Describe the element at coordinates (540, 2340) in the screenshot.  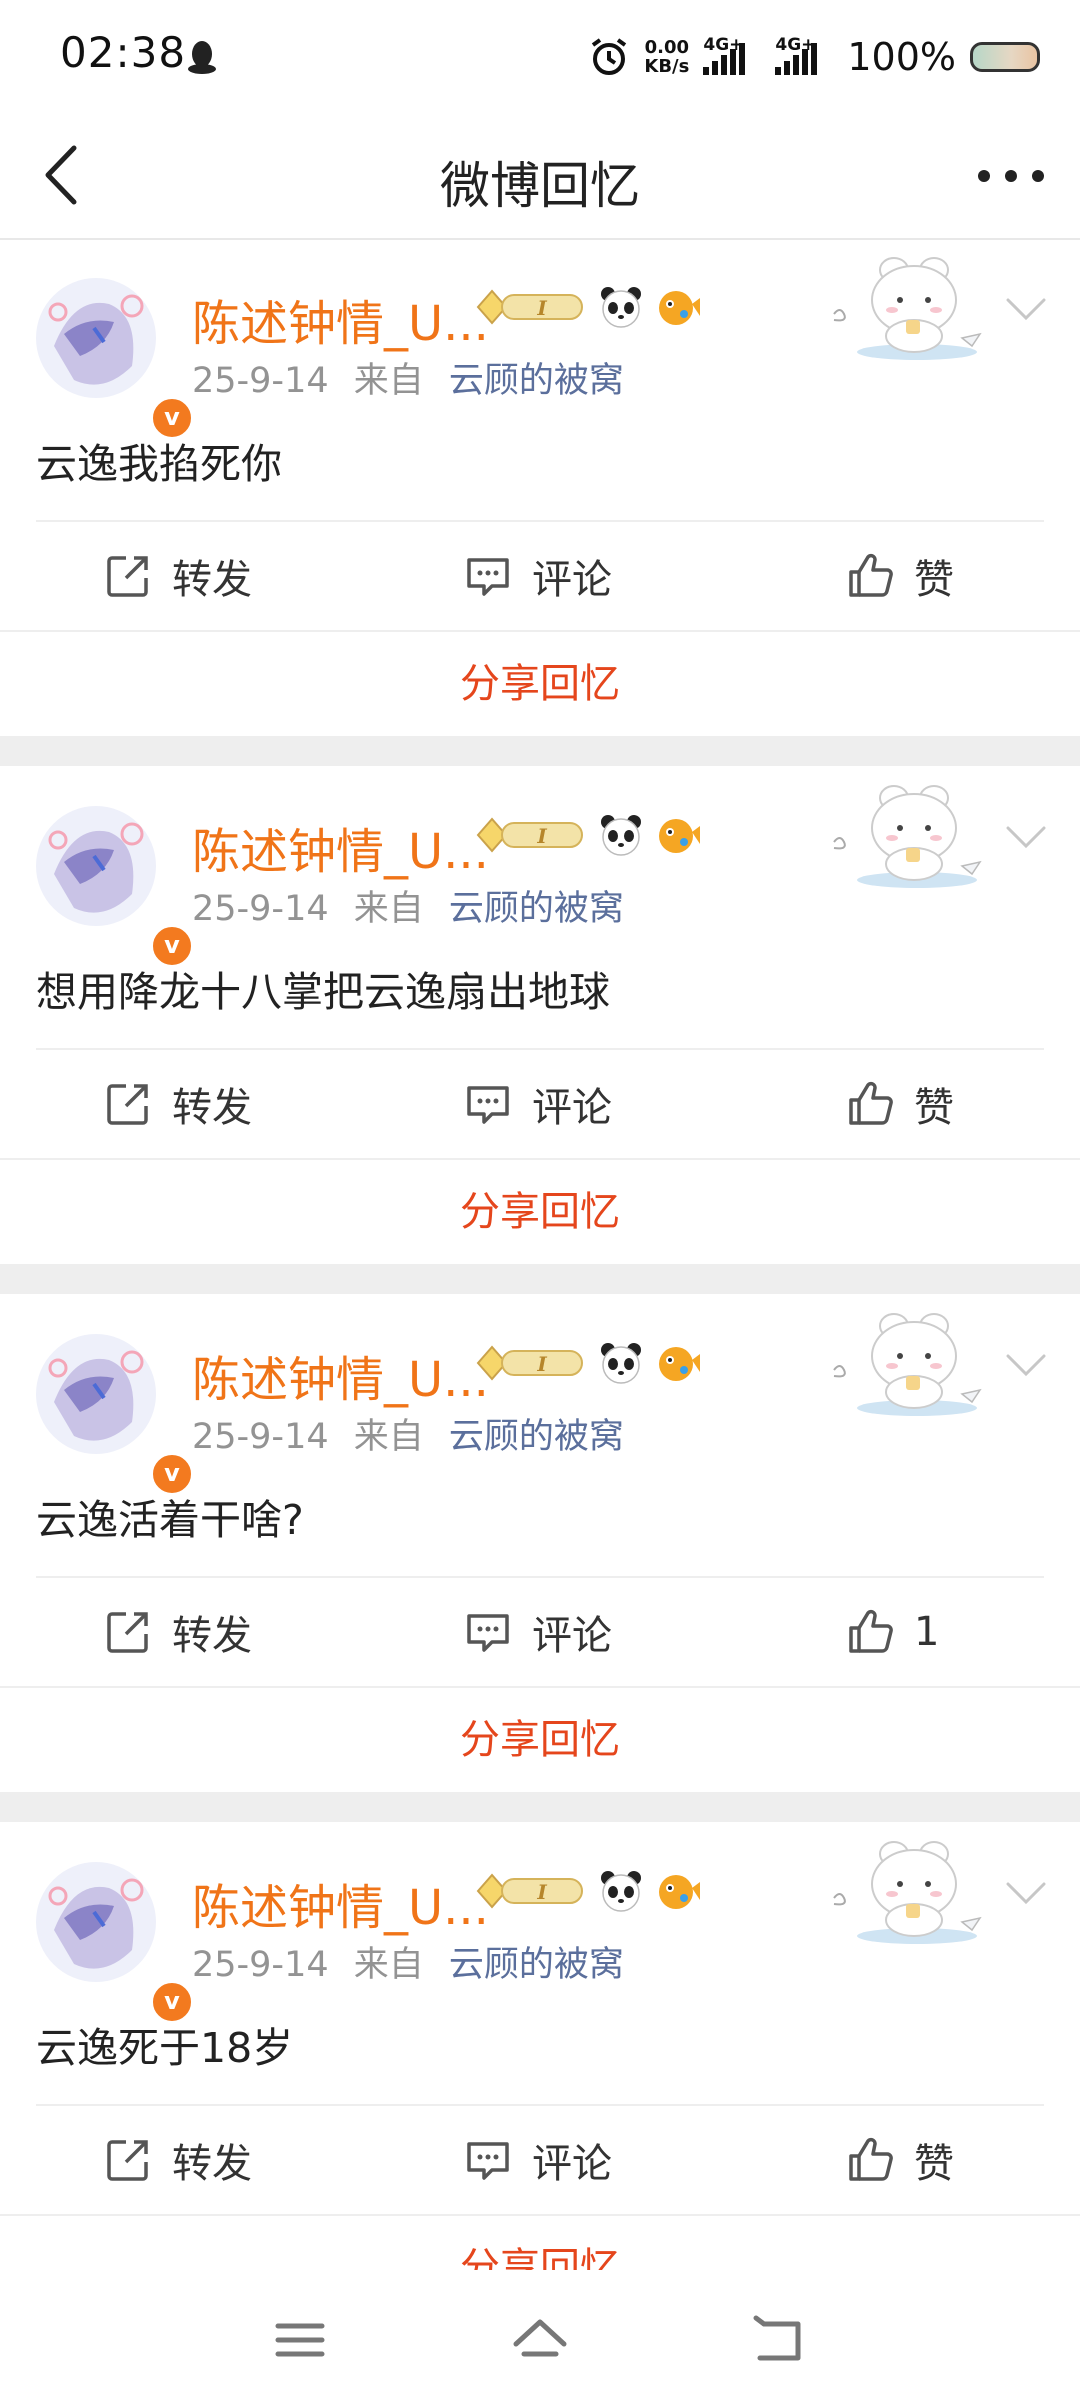
I see `home-icon` at that location.